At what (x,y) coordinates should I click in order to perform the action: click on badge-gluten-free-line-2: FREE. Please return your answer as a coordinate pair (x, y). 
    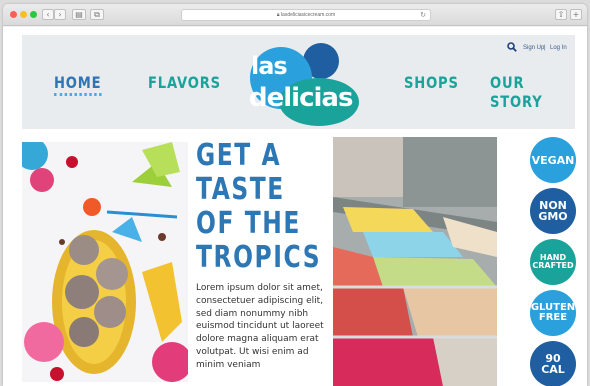
    Looking at the image, I should click on (553, 317).